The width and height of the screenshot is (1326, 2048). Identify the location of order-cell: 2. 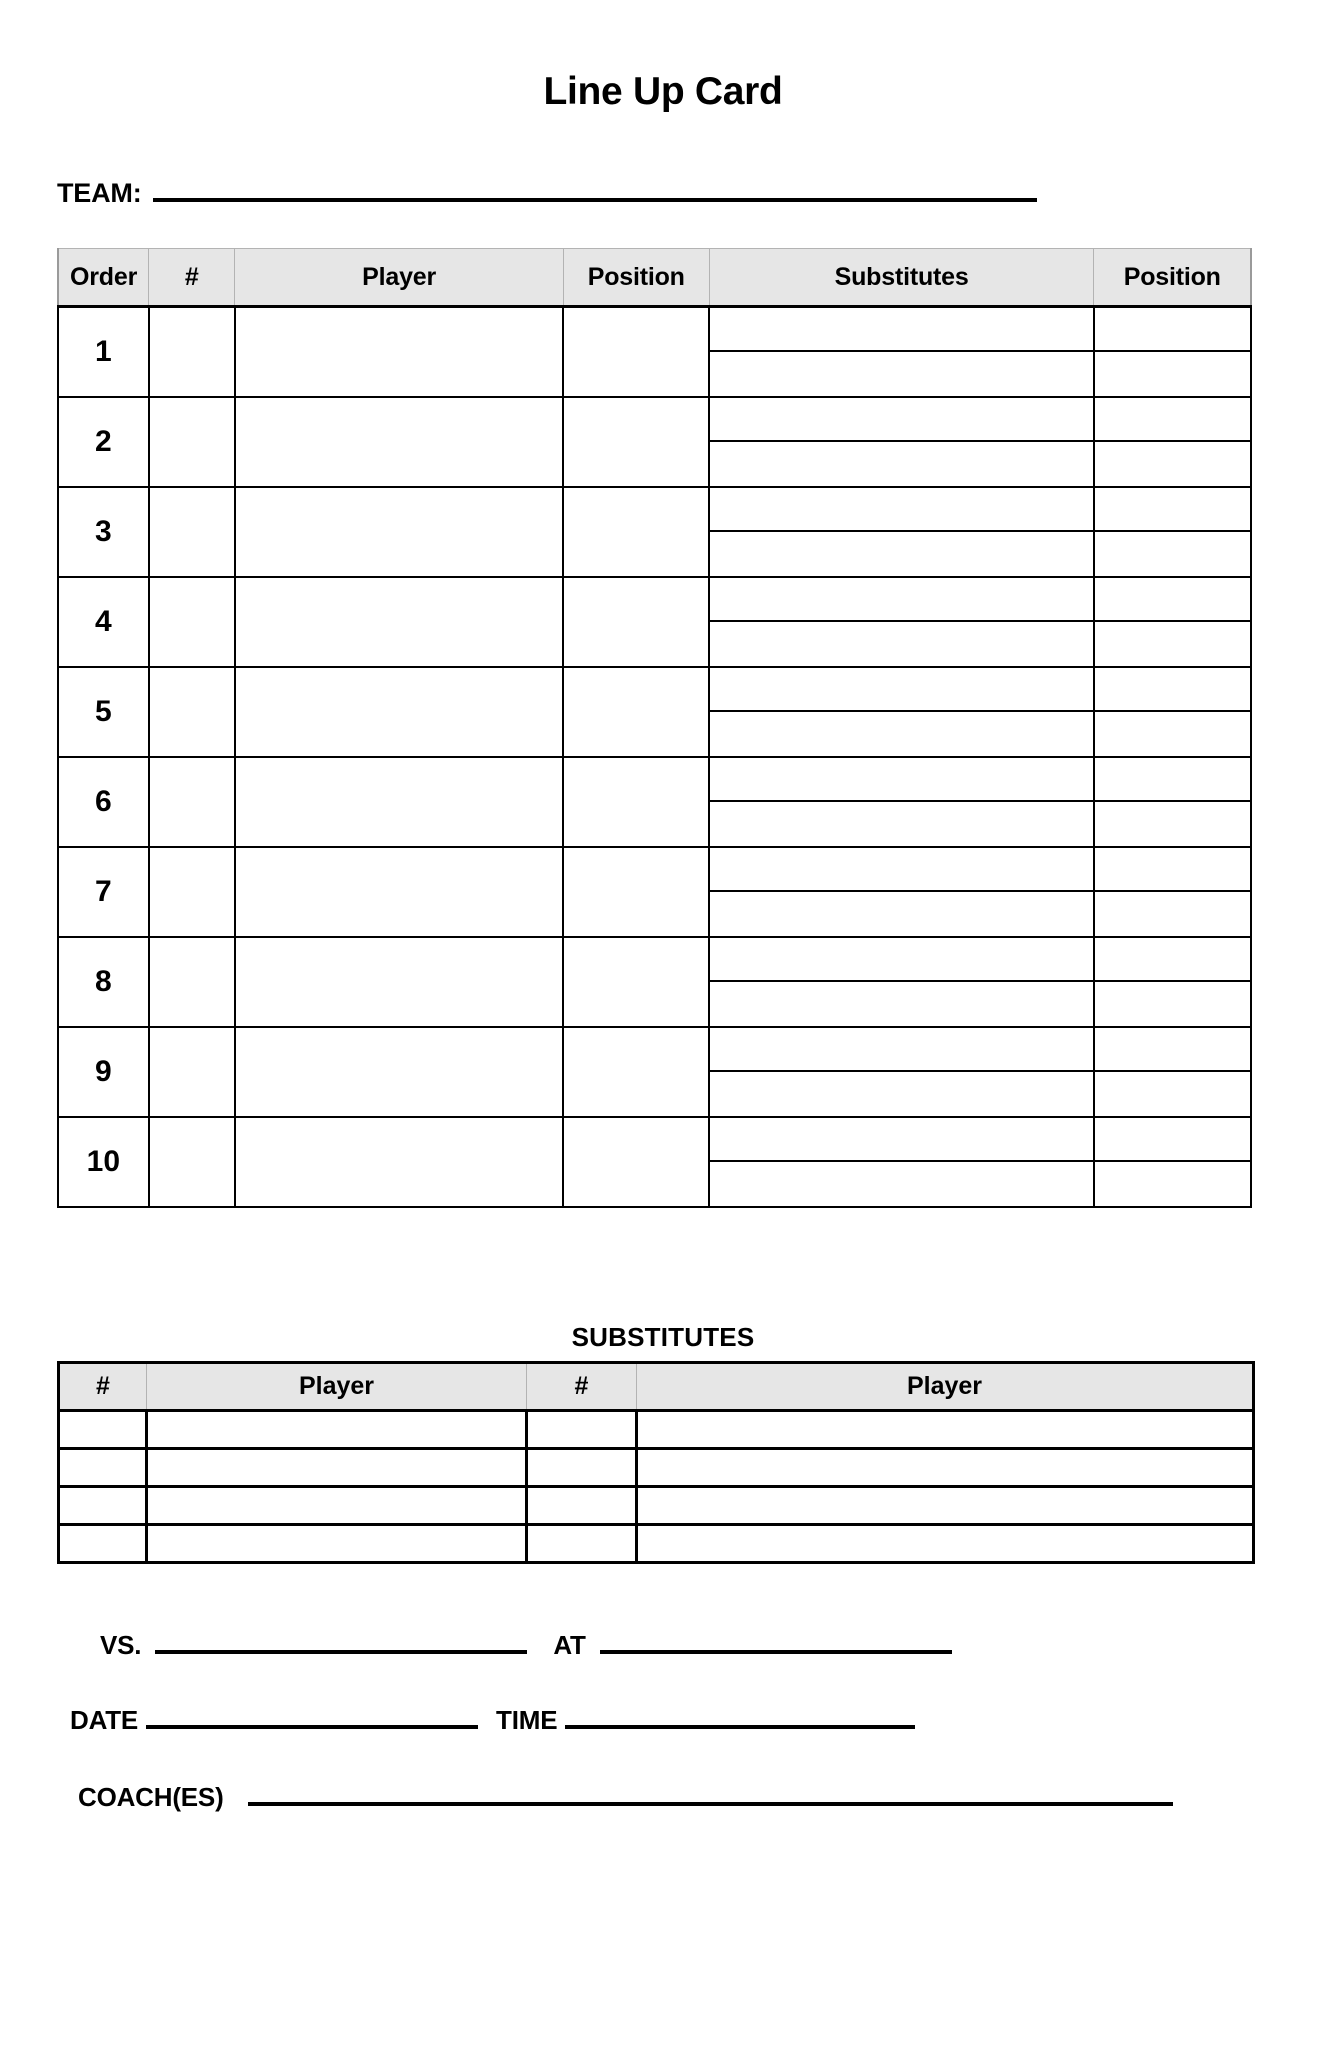
(103, 442).